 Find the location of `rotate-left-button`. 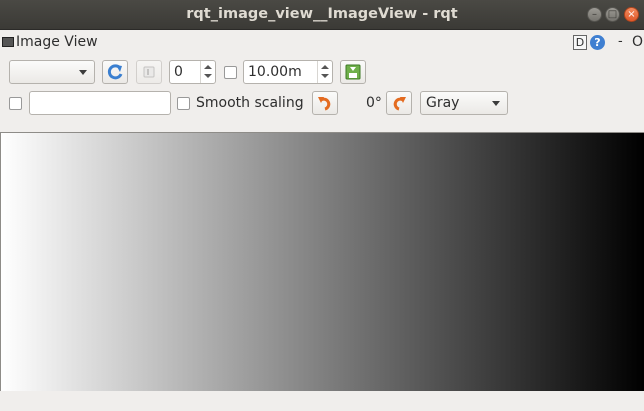

rotate-left-button is located at coordinates (325, 103).